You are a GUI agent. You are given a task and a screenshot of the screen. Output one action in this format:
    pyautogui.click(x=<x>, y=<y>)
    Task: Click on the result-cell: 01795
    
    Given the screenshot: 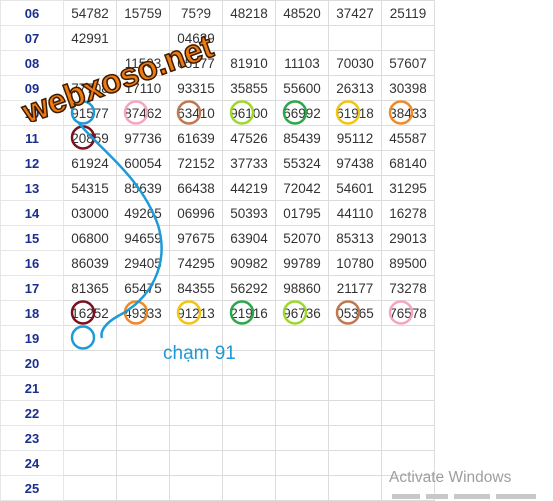 What is the action you would take?
    pyautogui.click(x=302, y=213)
    